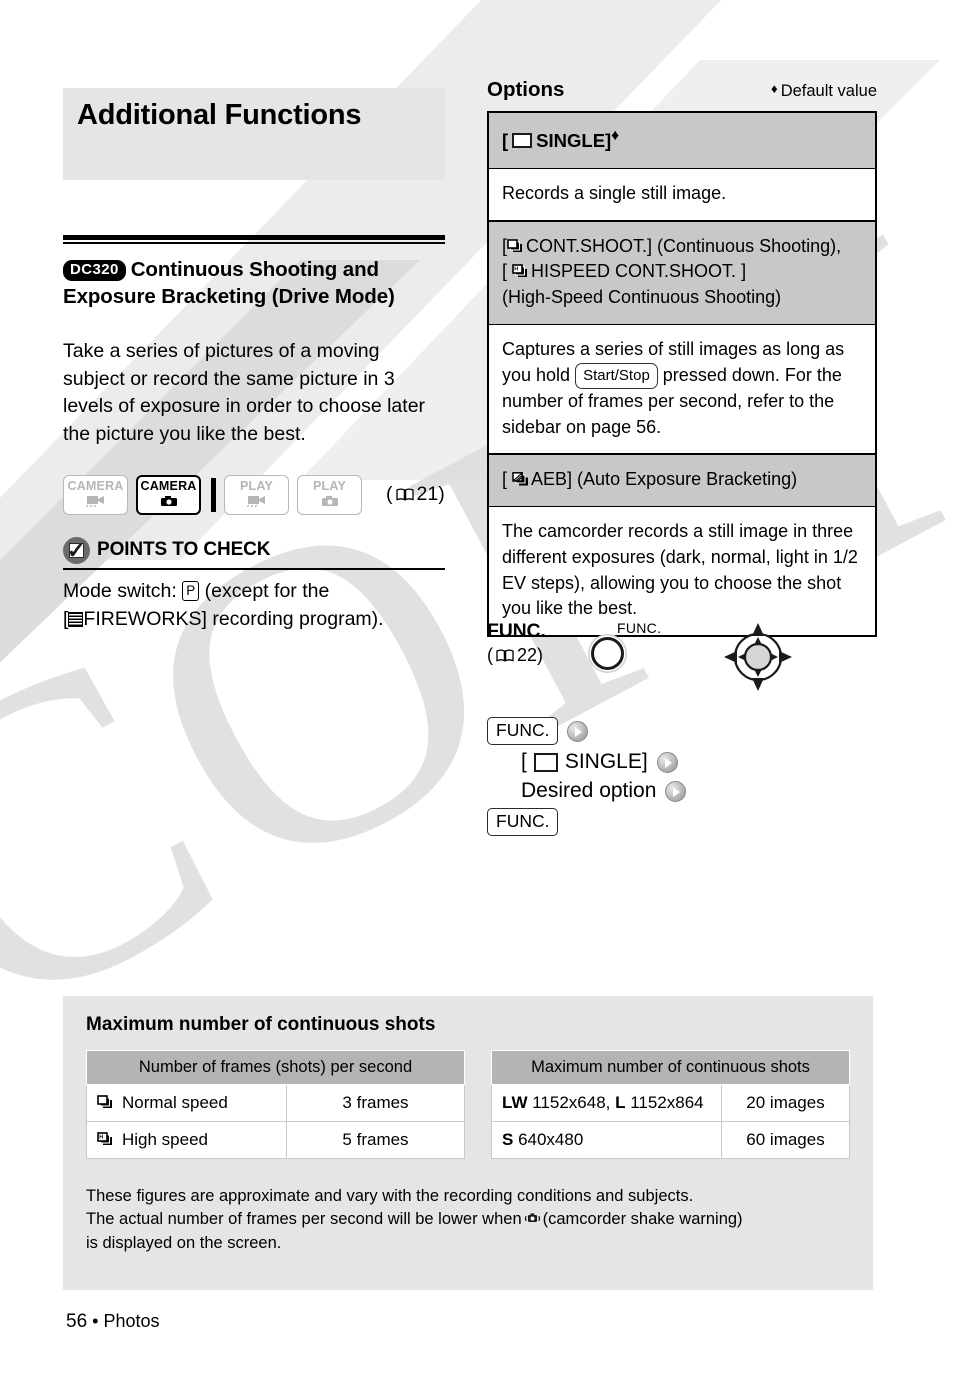 The image size is (954, 1379). I want to click on page-number: 21, so click(427, 494).